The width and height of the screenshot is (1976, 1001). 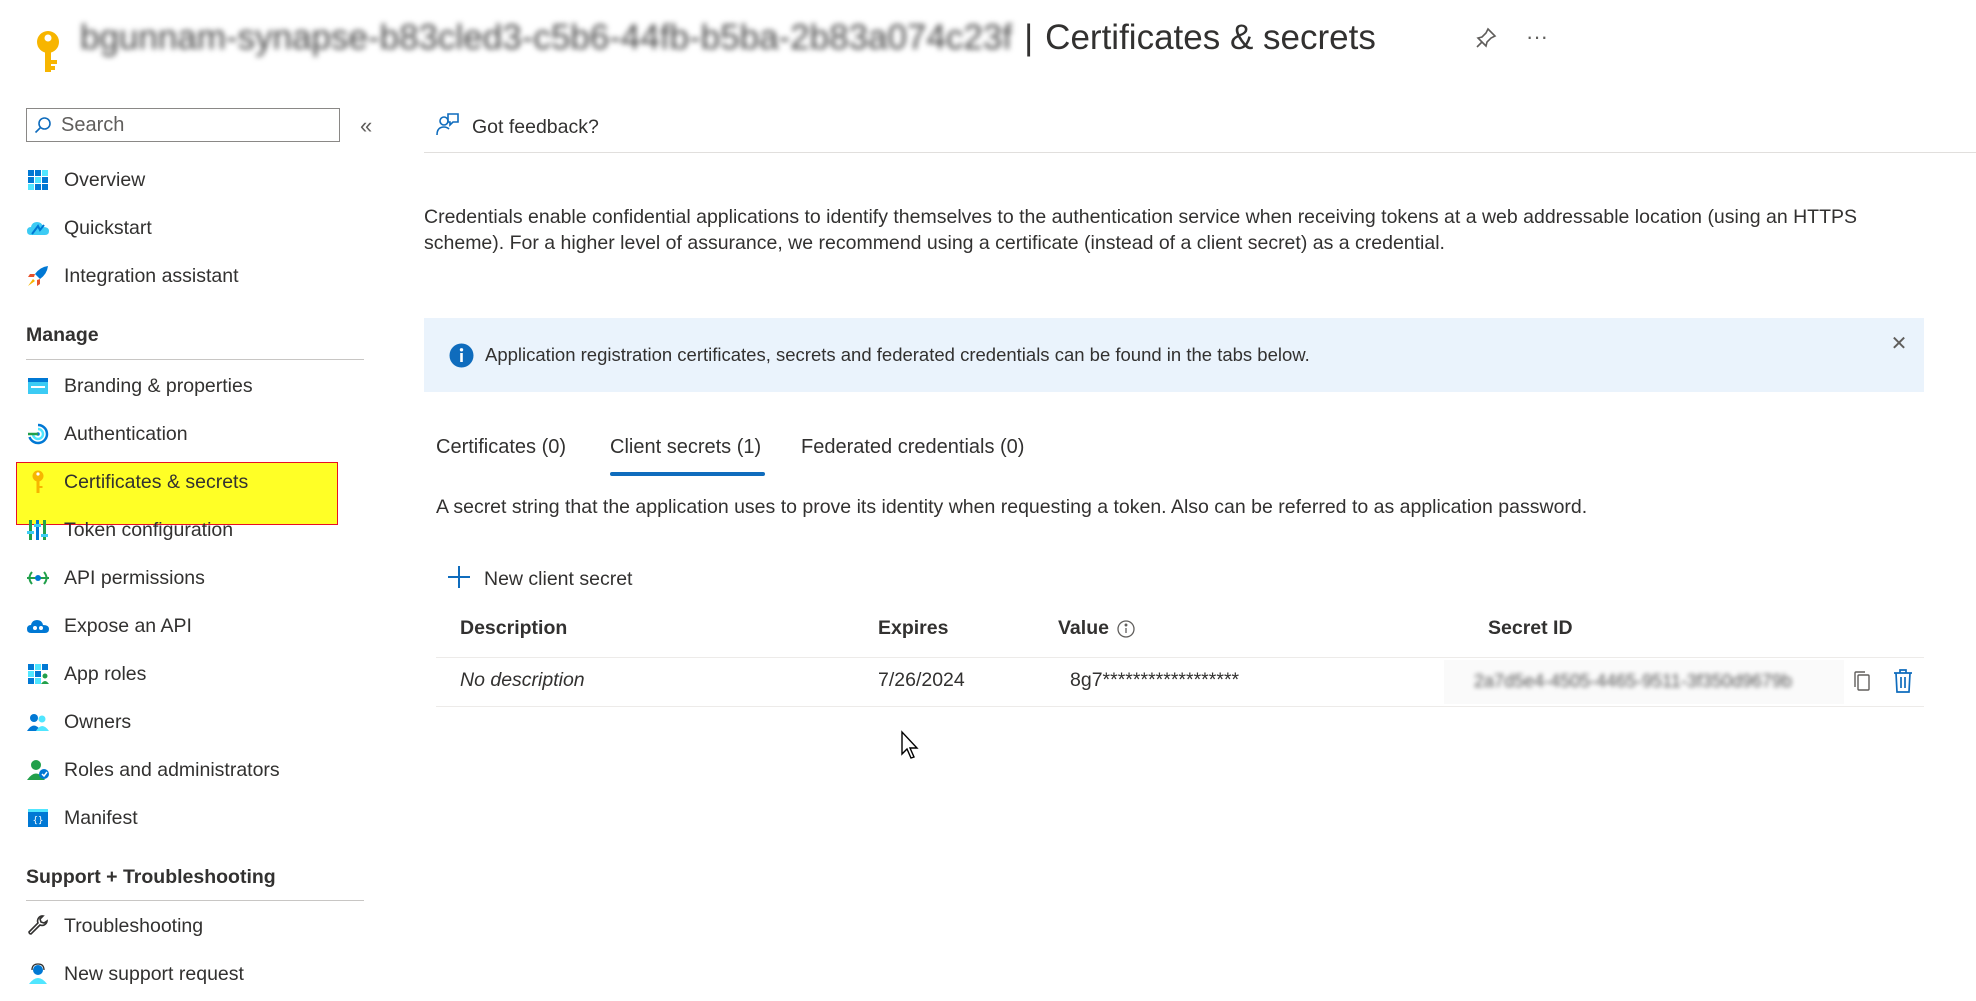 I want to click on sidebar-item-label: API permissions, so click(x=134, y=577).